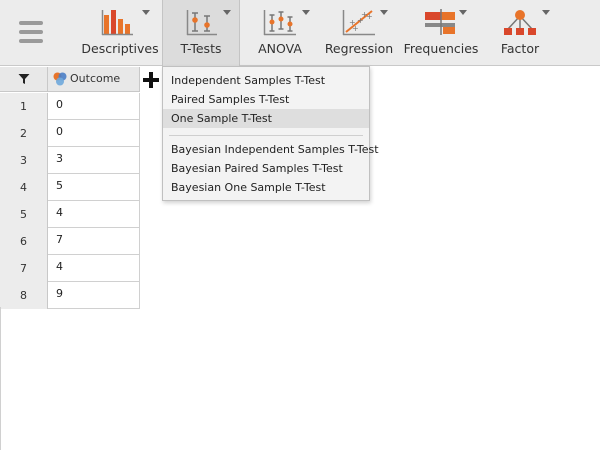 This screenshot has width=600, height=450. What do you see at coordinates (24, 187) in the screenshot?
I see `row-number: 4` at bounding box center [24, 187].